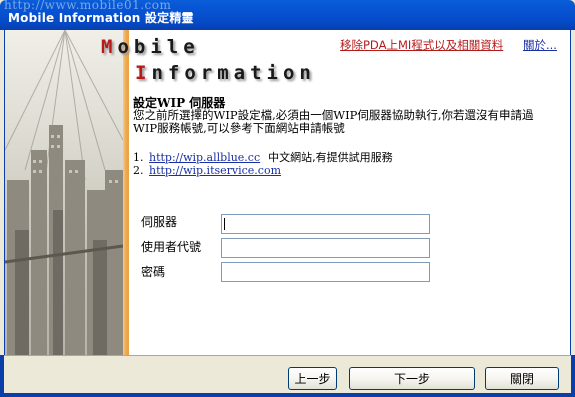 The height and width of the screenshot is (397, 575). What do you see at coordinates (109, 47) in the screenshot?
I see `logo-letter-m: M` at bounding box center [109, 47].